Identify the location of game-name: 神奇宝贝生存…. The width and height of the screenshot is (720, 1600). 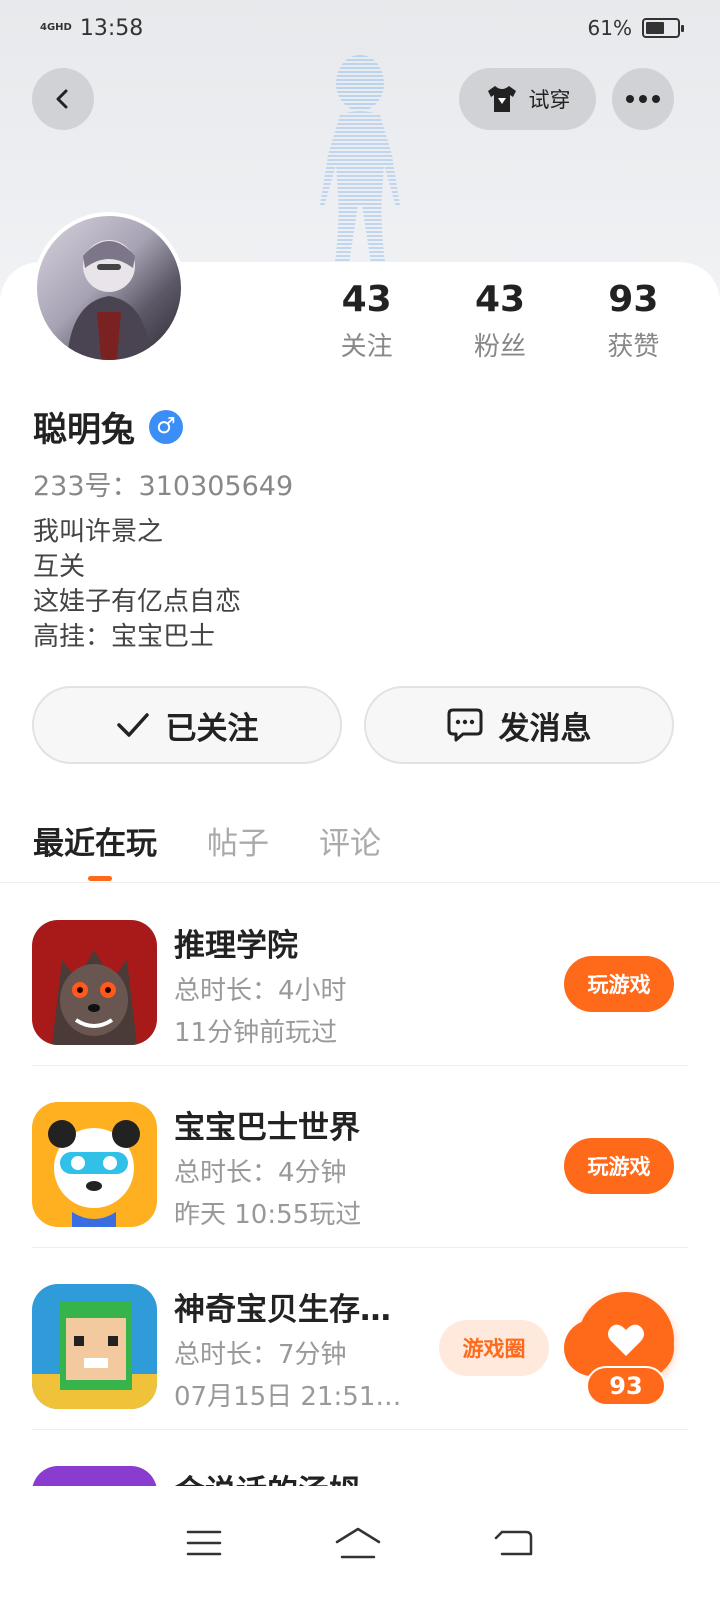
(282, 1310).